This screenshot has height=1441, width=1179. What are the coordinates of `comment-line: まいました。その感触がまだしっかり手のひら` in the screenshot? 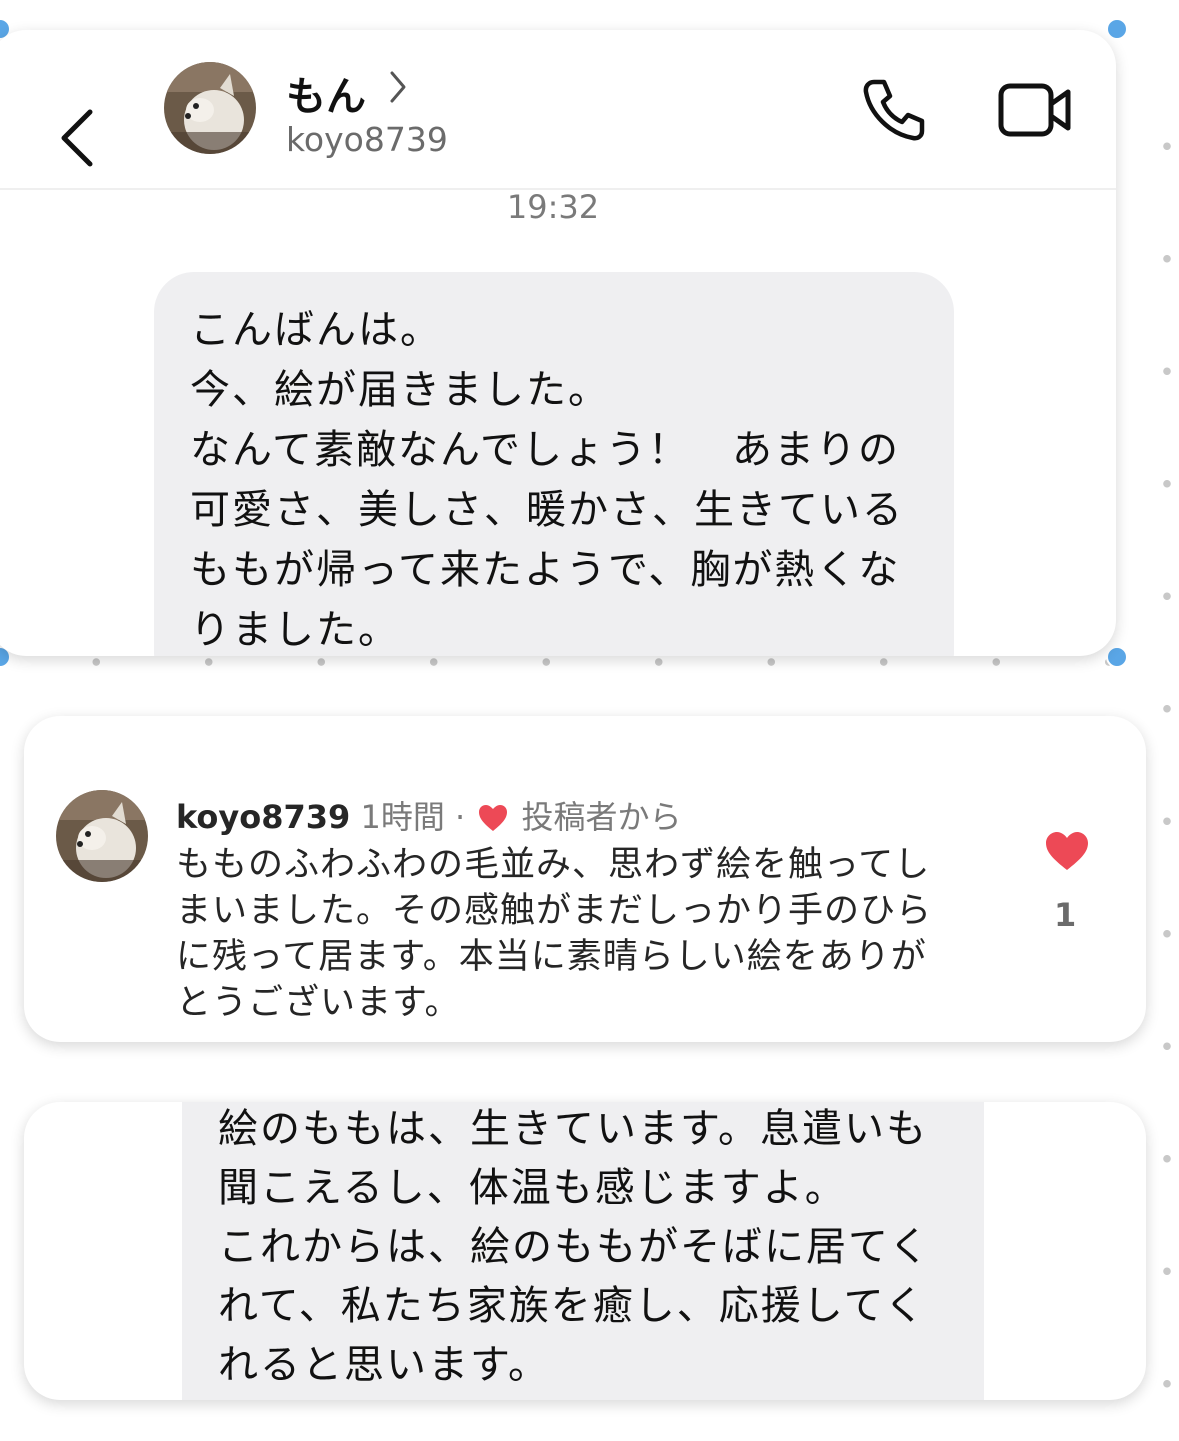 It's located at (554, 911).